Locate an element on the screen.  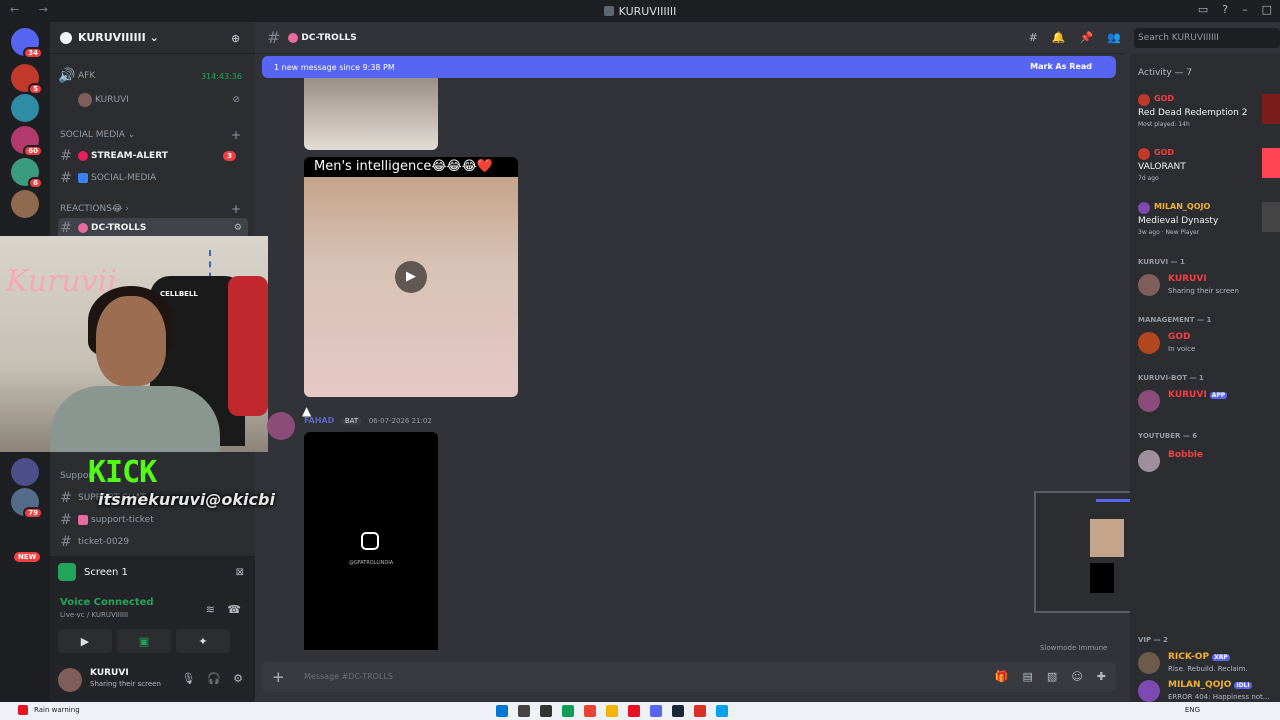
message-composer: + Message #DC-TROLLS 🎁 ▤ ▧ ☺ ✚ is located at coordinates (689, 677).